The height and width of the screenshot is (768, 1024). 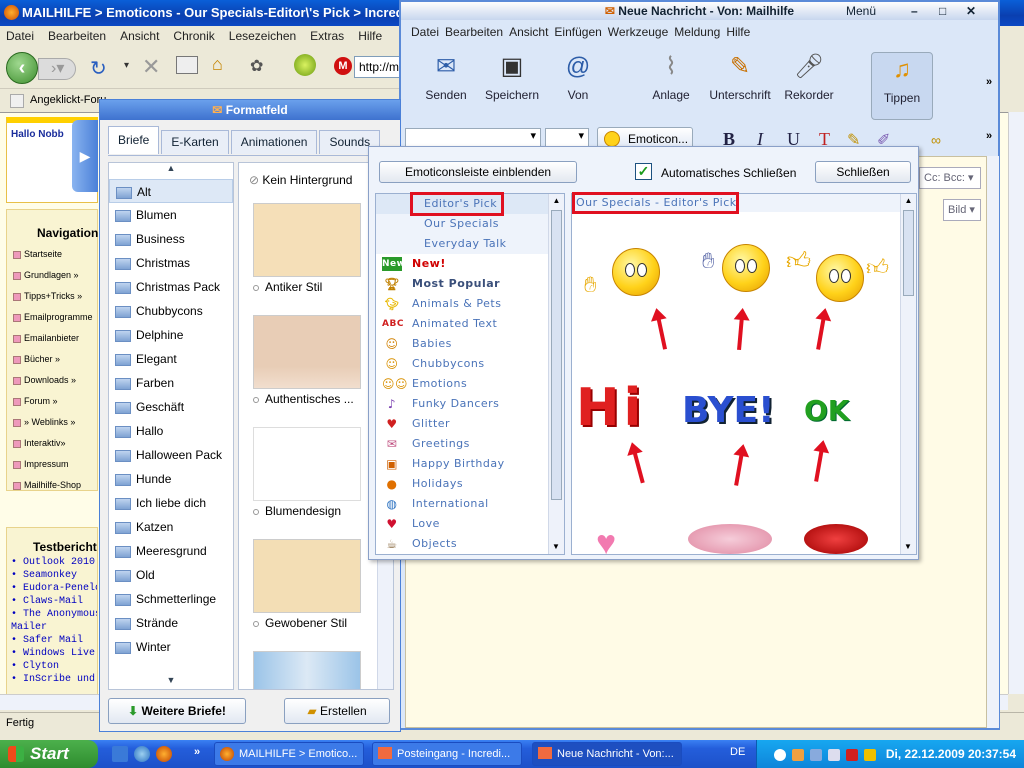 What do you see at coordinates (54, 562) in the screenshot?
I see `test-report-link: • Outlook 2010` at bounding box center [54, 562].